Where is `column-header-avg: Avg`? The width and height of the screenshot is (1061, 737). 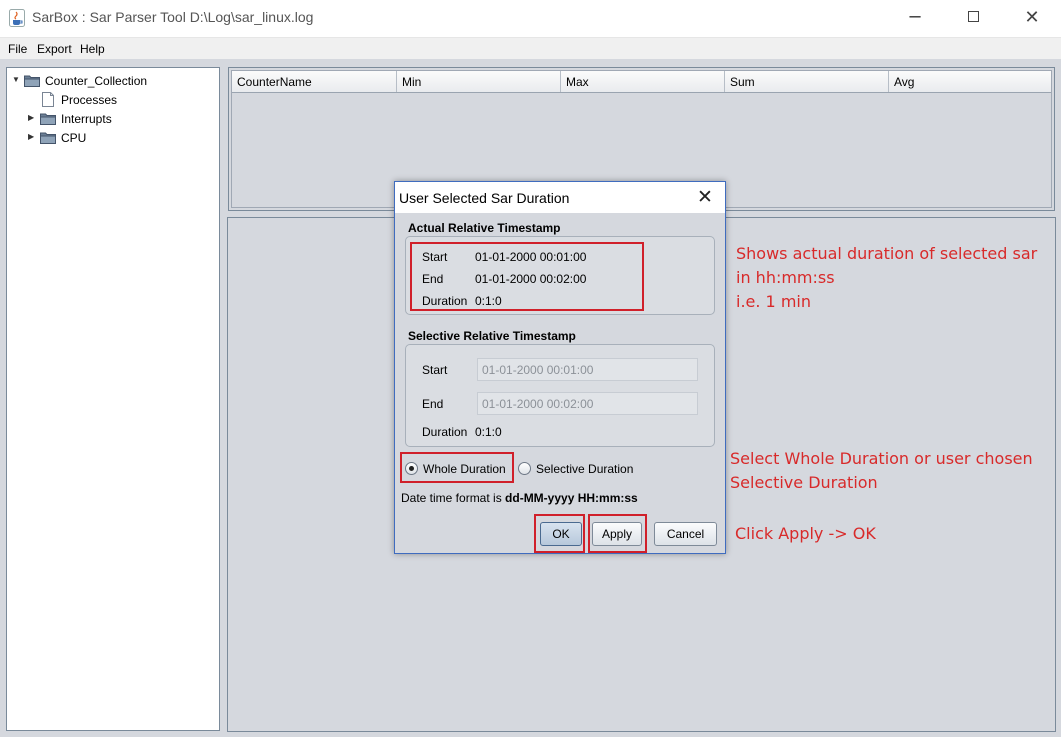
column-header-avg: Avg is located at coordinates (971, 81).